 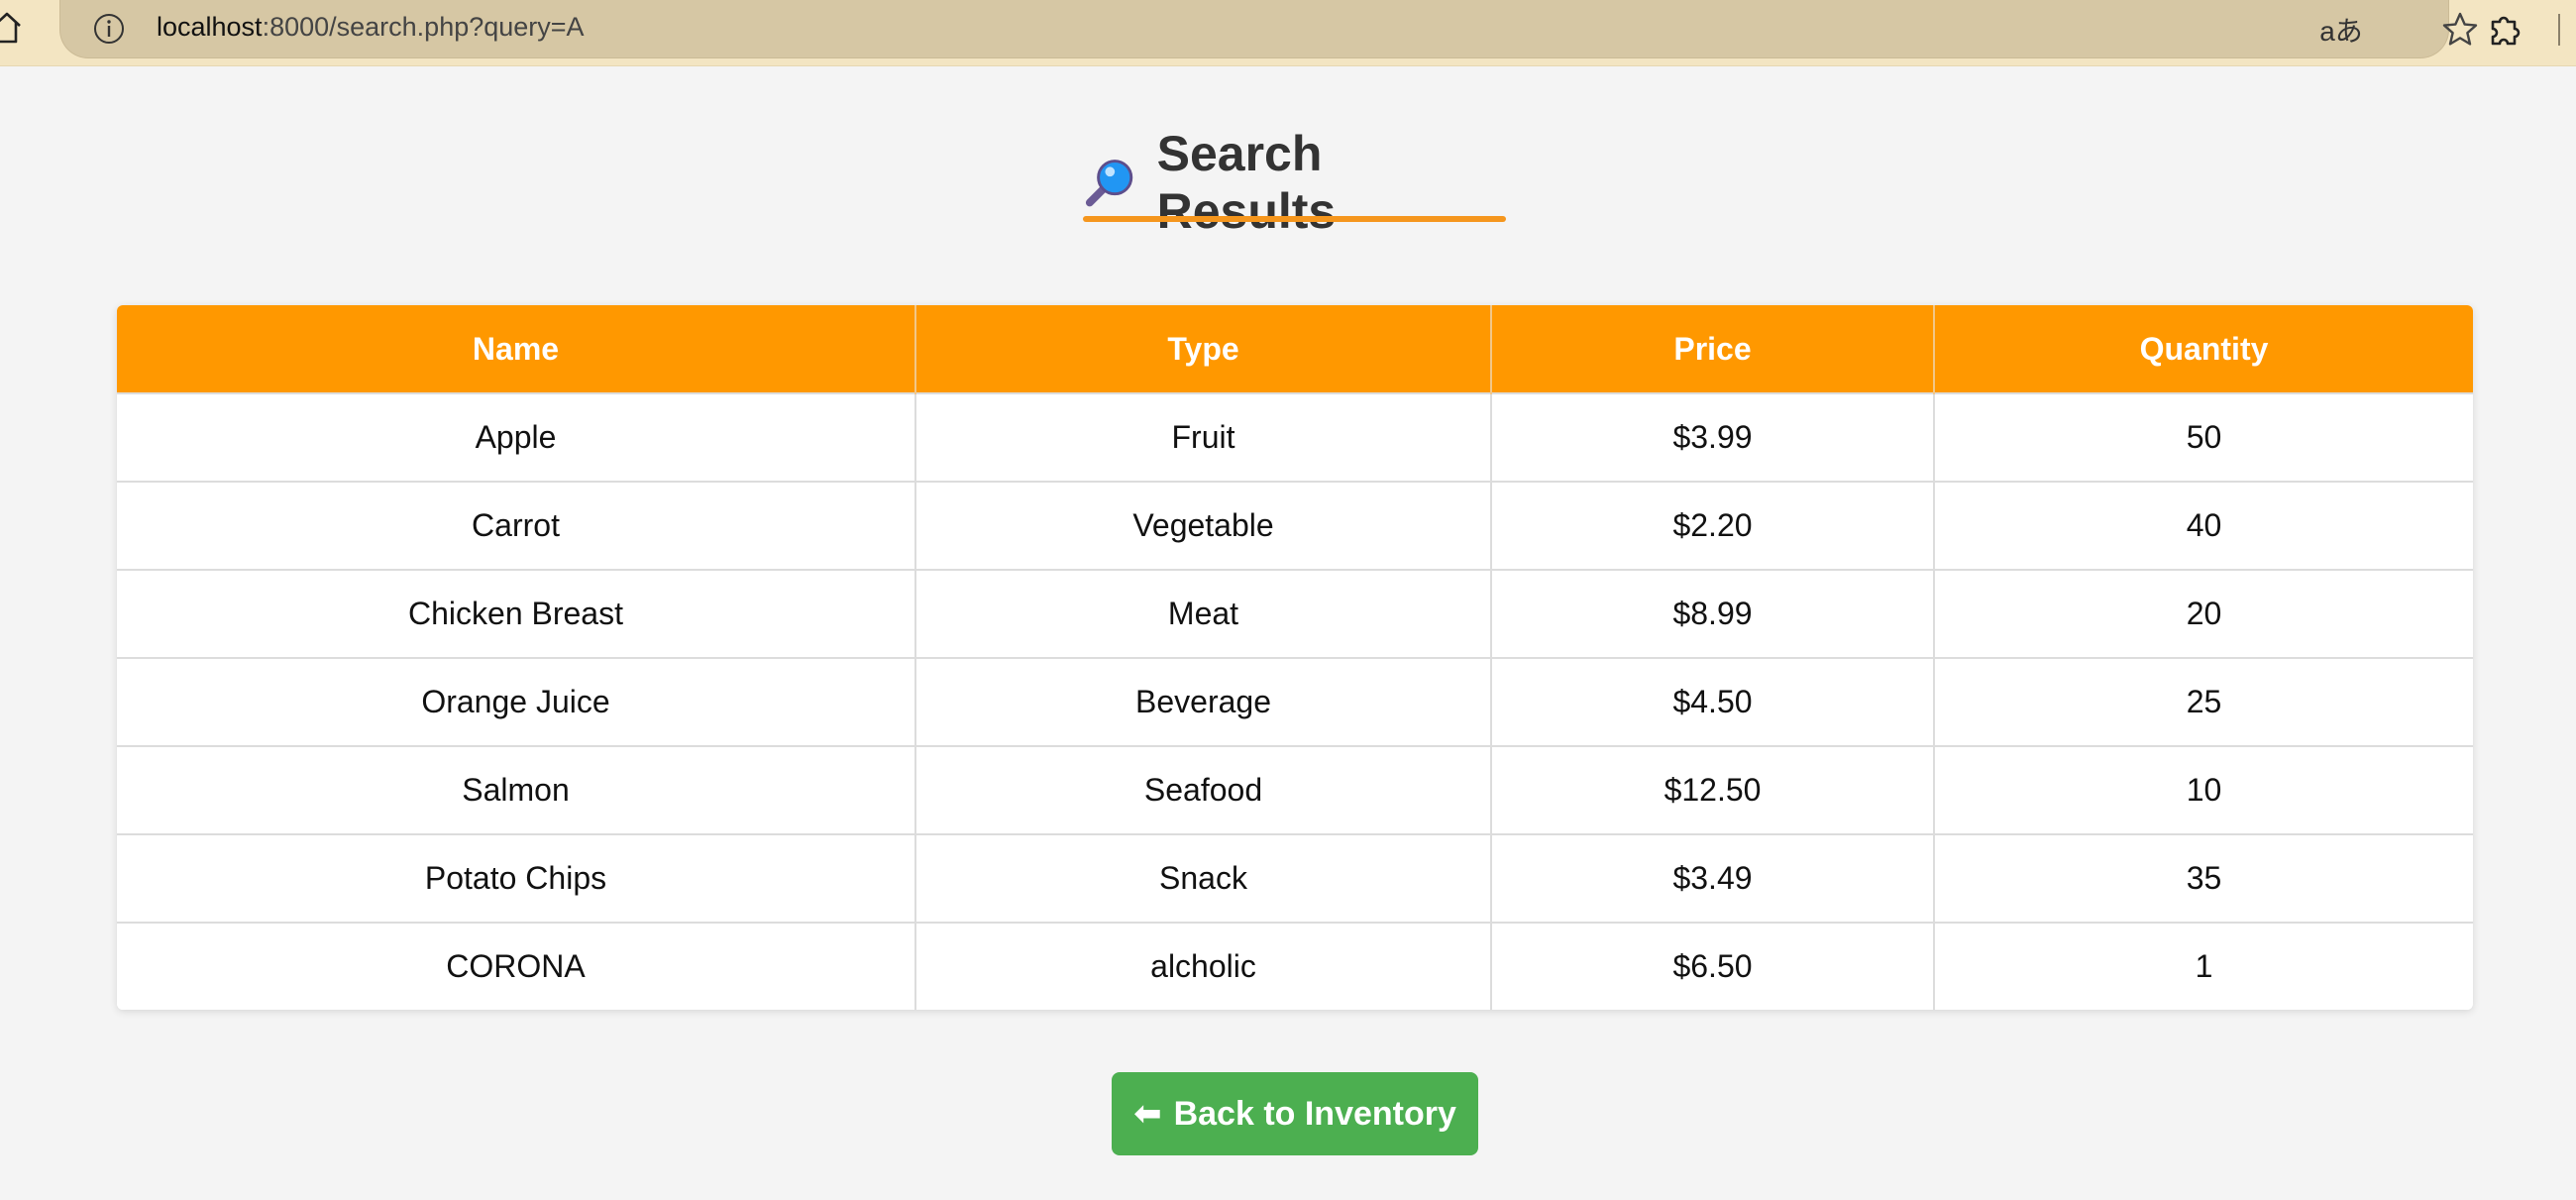 I want to click on cell-price: $12.50, so click(x=1713, y=790).